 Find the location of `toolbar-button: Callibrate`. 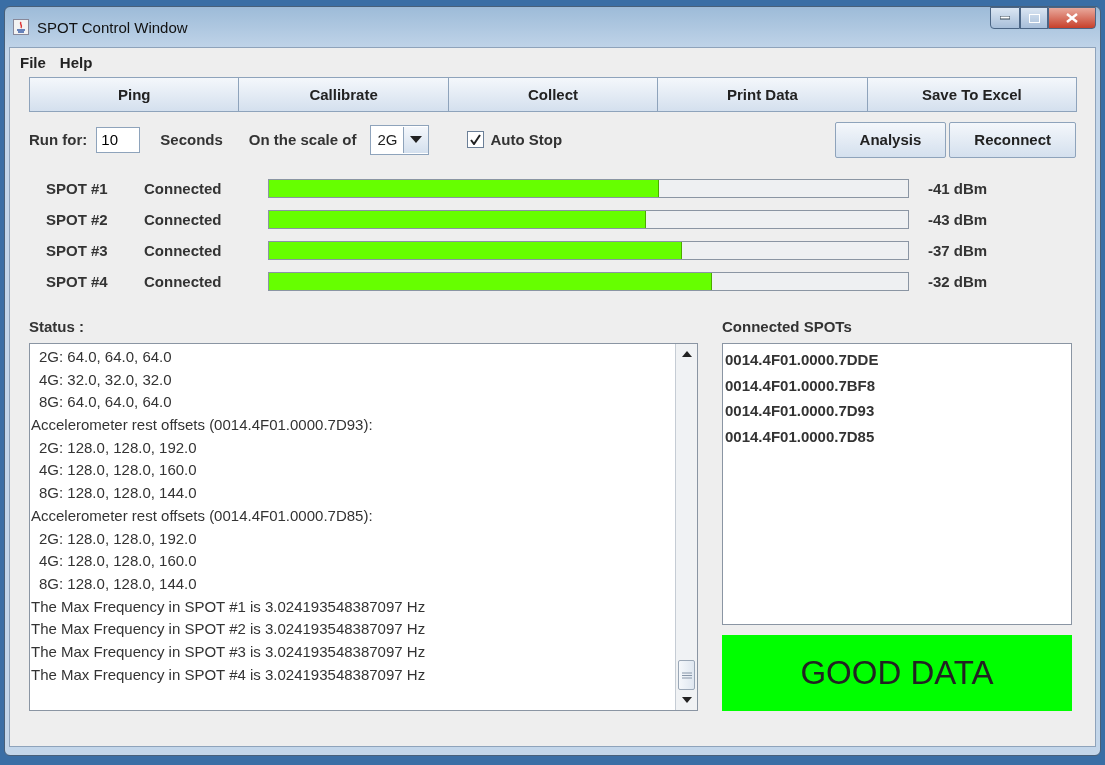

toolbar-button: Callibrate is located at coordinates (343, 94).